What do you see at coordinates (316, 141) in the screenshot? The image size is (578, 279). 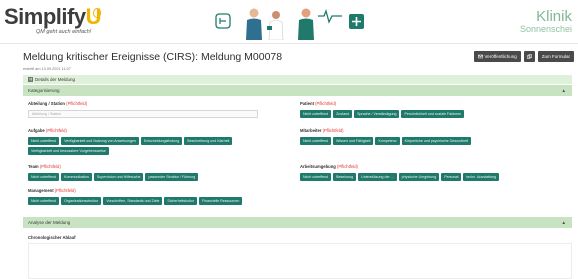 I see `chip-mitarbeiter-nicht-zutreffend: Nicht zutreffend` at bounding box center [316, 141].